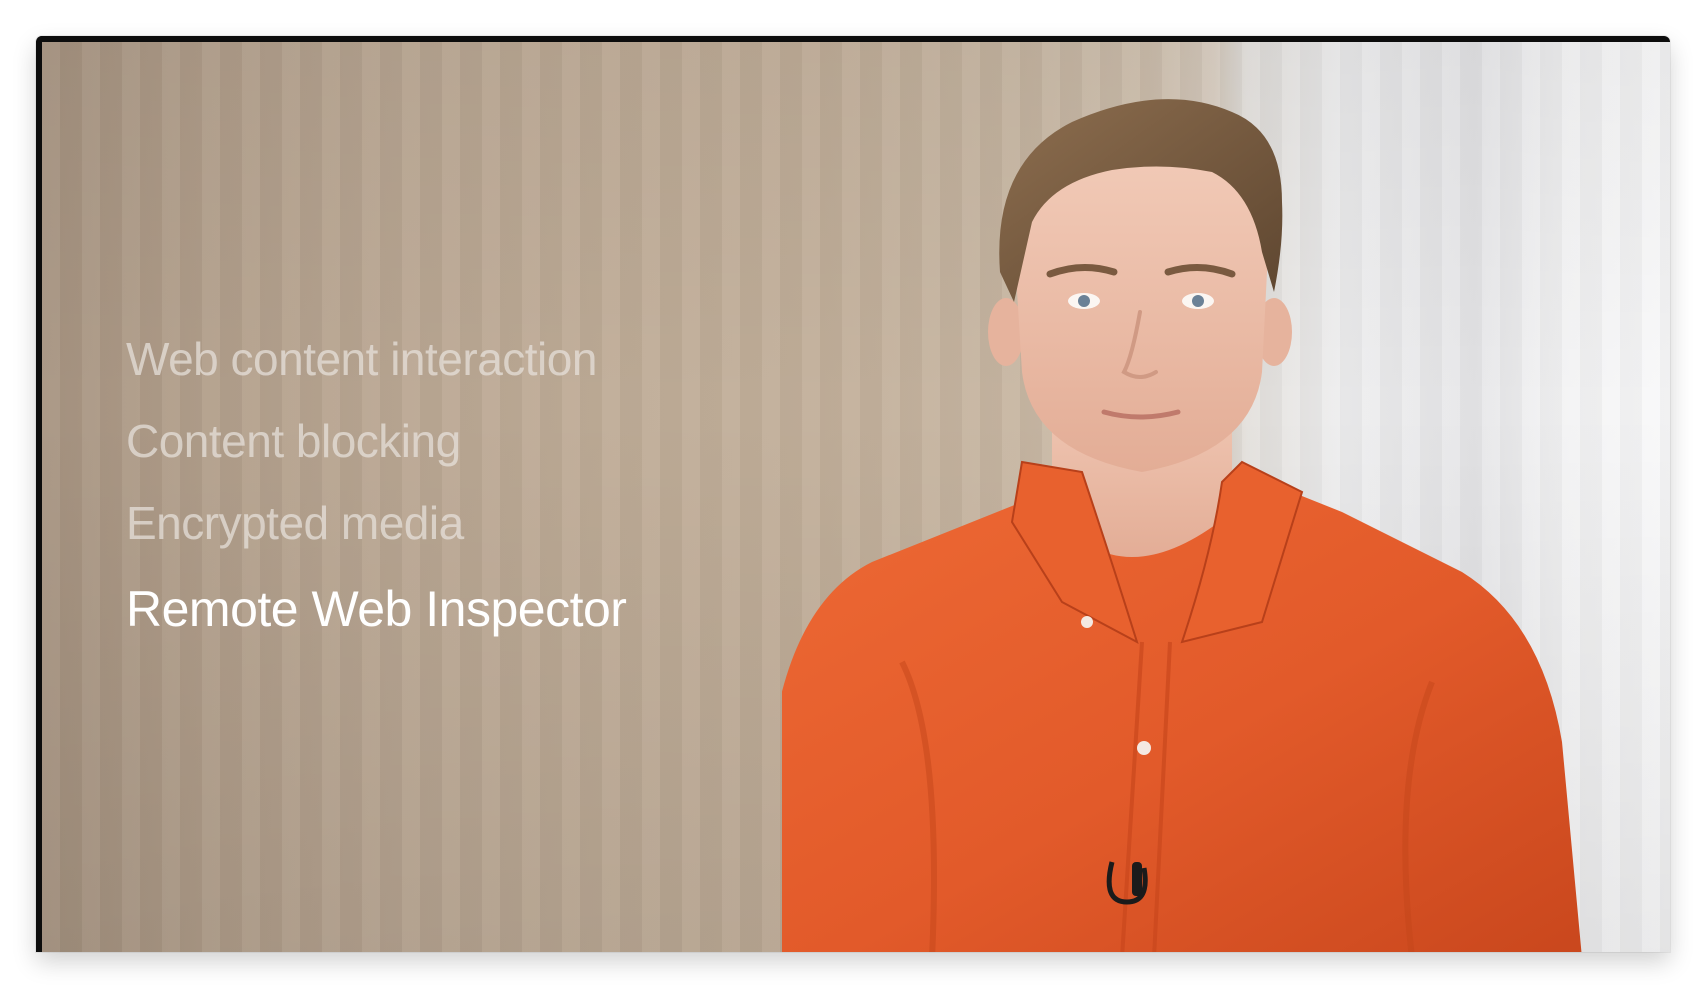  I want to click on bullet-web-content-interaction: Web content interaction, so click(361, 359).